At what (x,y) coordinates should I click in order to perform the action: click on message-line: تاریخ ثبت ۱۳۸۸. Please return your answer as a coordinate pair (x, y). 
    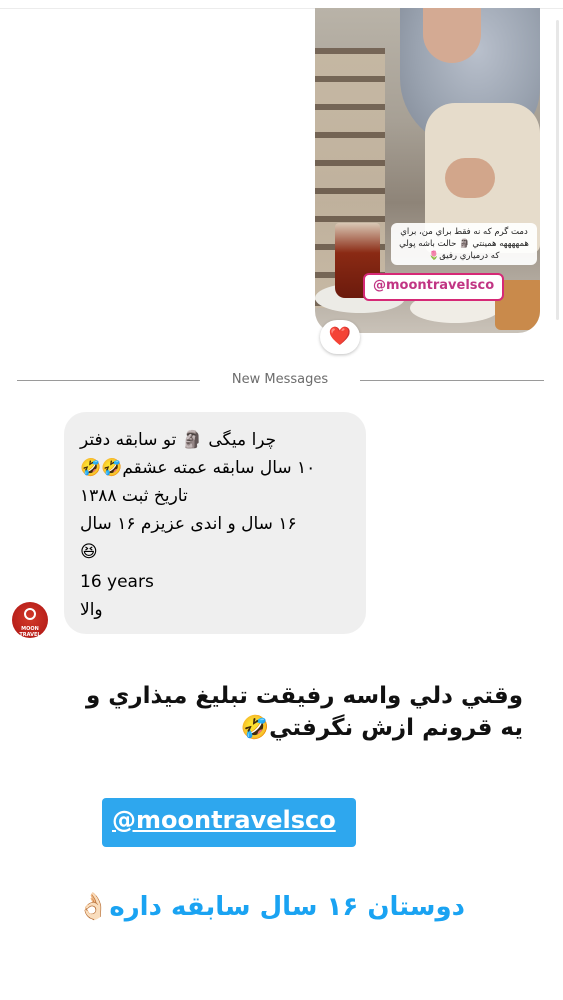
    Looking at the image, I should click on (134, 496).